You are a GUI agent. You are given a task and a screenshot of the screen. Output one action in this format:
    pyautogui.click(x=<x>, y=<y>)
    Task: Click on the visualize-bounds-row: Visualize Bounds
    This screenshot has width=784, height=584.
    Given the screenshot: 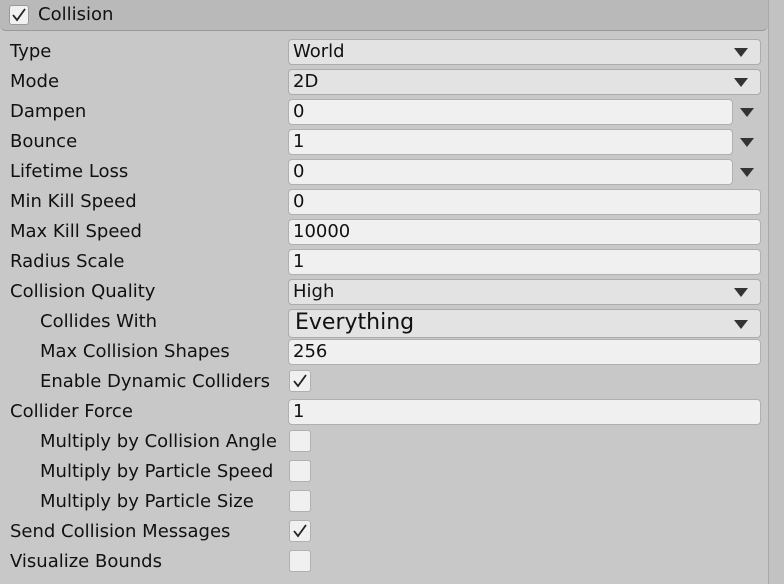 What is the action you would take?
    pyautogui.click(x=384, y=562)
    